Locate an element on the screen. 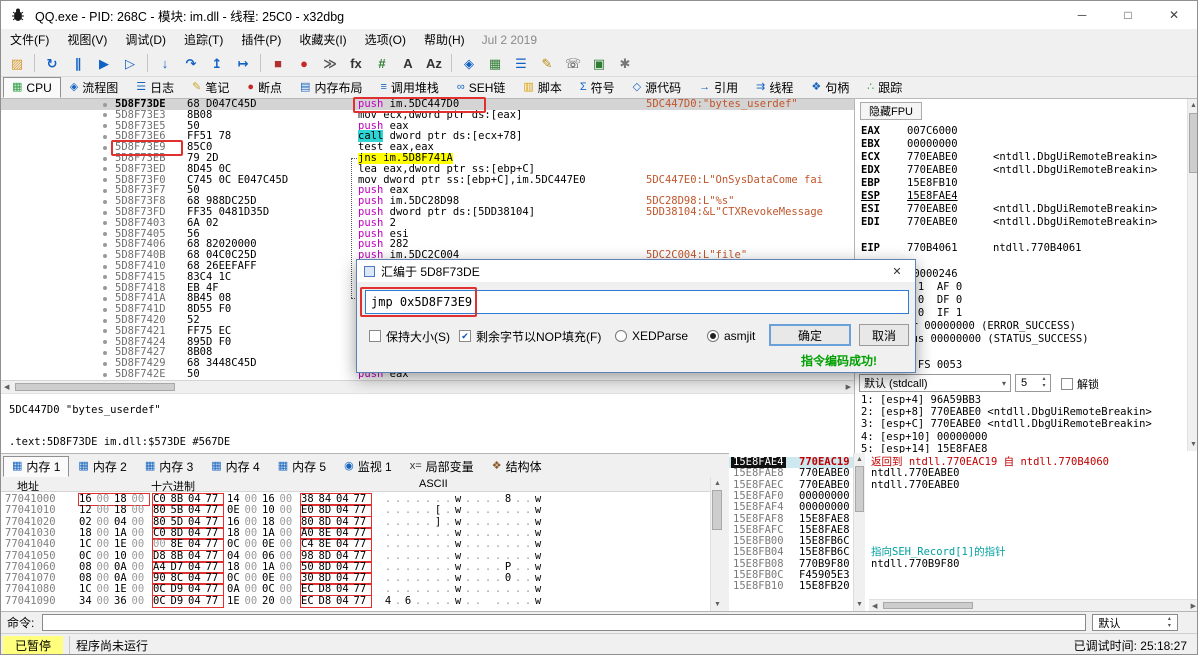 Image resolution: width=1198 pixels, height=655 pixels. register-line: EIP 770B4061 ntdll.770B4061 is located at coordinates (1024, 248).